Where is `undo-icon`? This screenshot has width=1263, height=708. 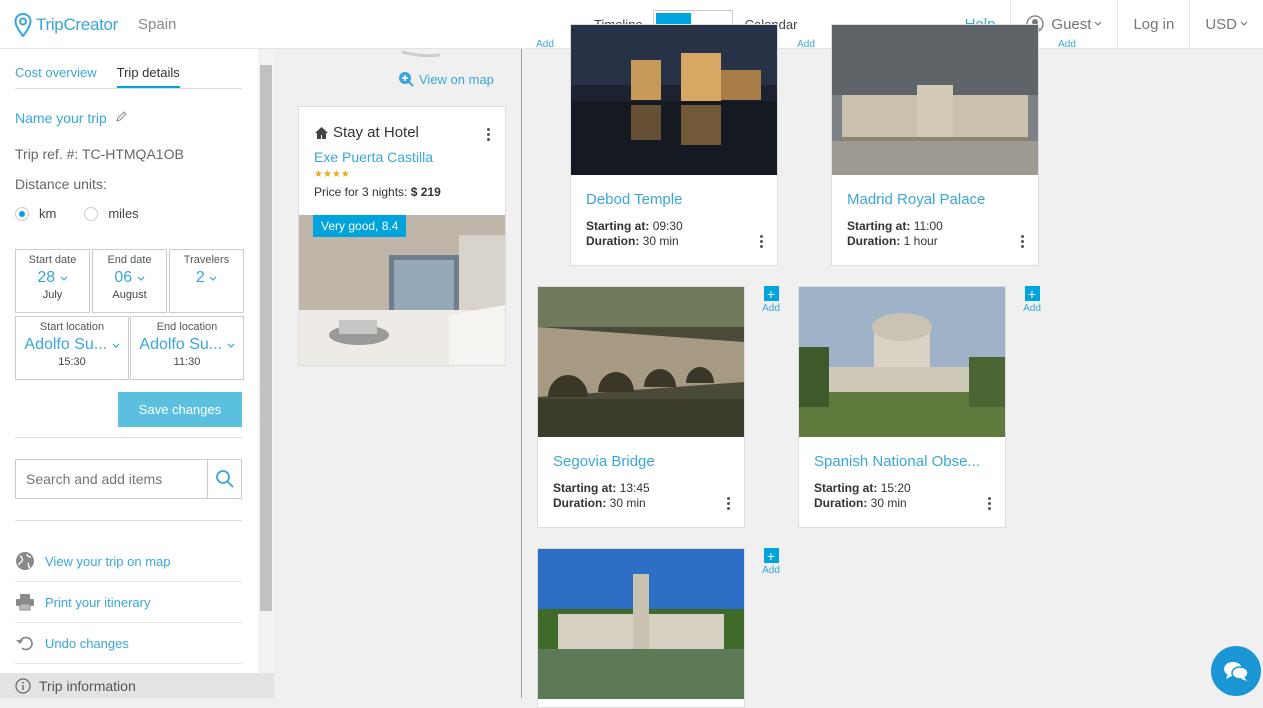 undo-icon is located at coordinates (30, 643).